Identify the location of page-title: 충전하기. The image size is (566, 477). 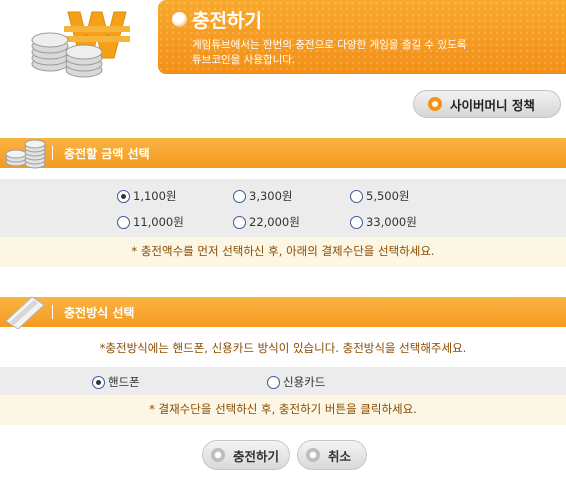
(227, 21).